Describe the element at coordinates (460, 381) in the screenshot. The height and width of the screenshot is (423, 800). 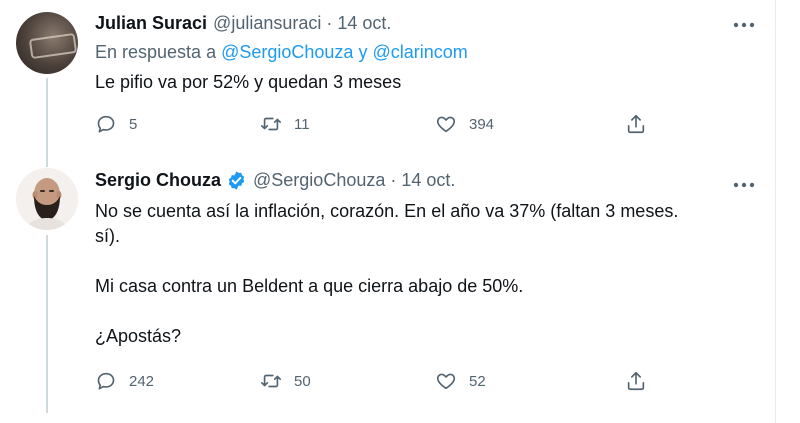
I see `like-button: 52` at that location.